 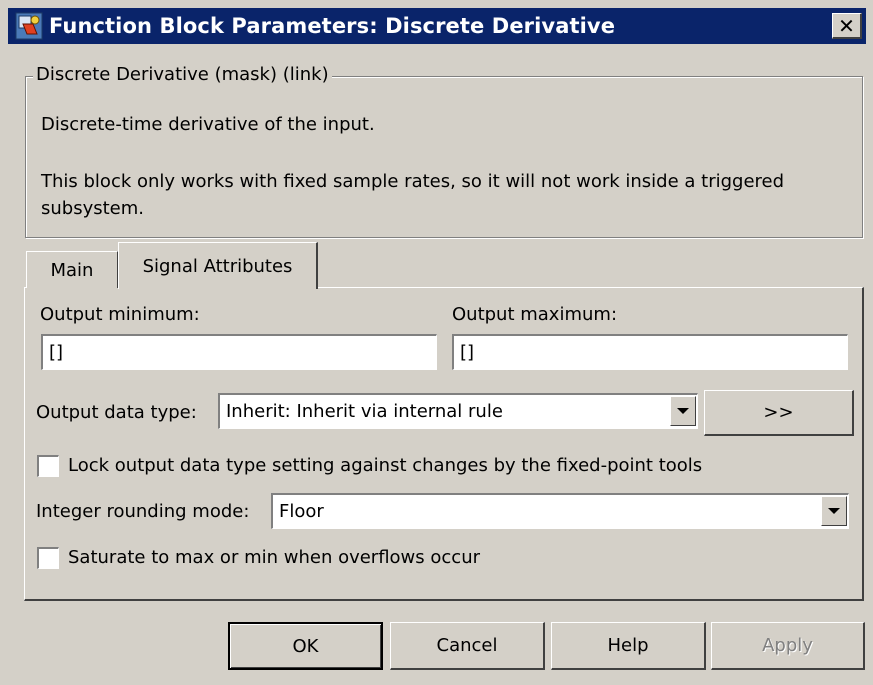 I want to click on close-icon: ✕, so click(x=846, y=25).